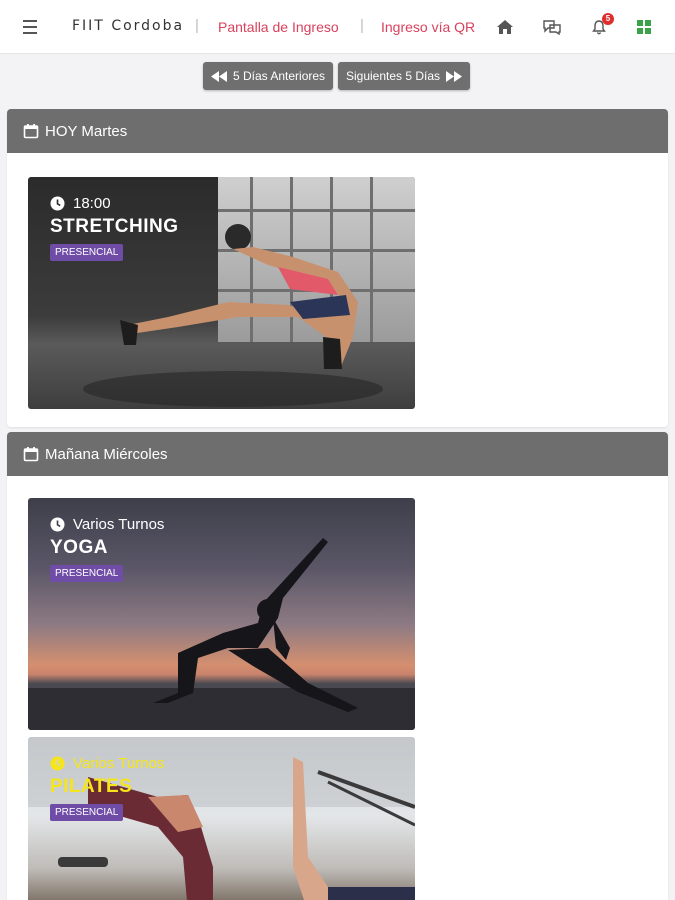 The width and height of the screenshot is (675, 900). I want to click on rewind-icon, so click(219, 76).